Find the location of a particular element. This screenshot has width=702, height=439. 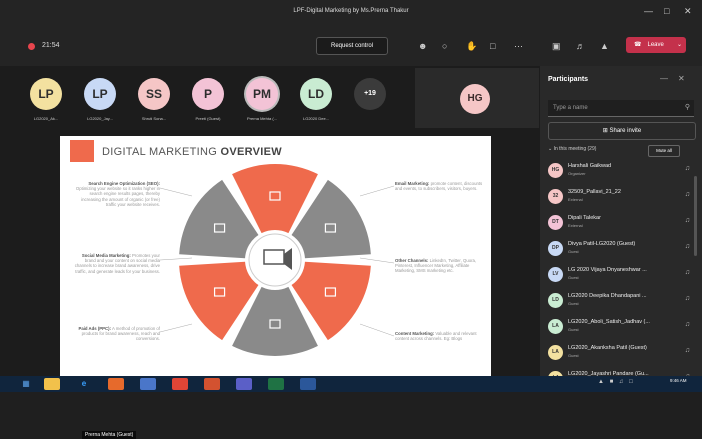

edge-icon: e is located at coordinates (84, 384).